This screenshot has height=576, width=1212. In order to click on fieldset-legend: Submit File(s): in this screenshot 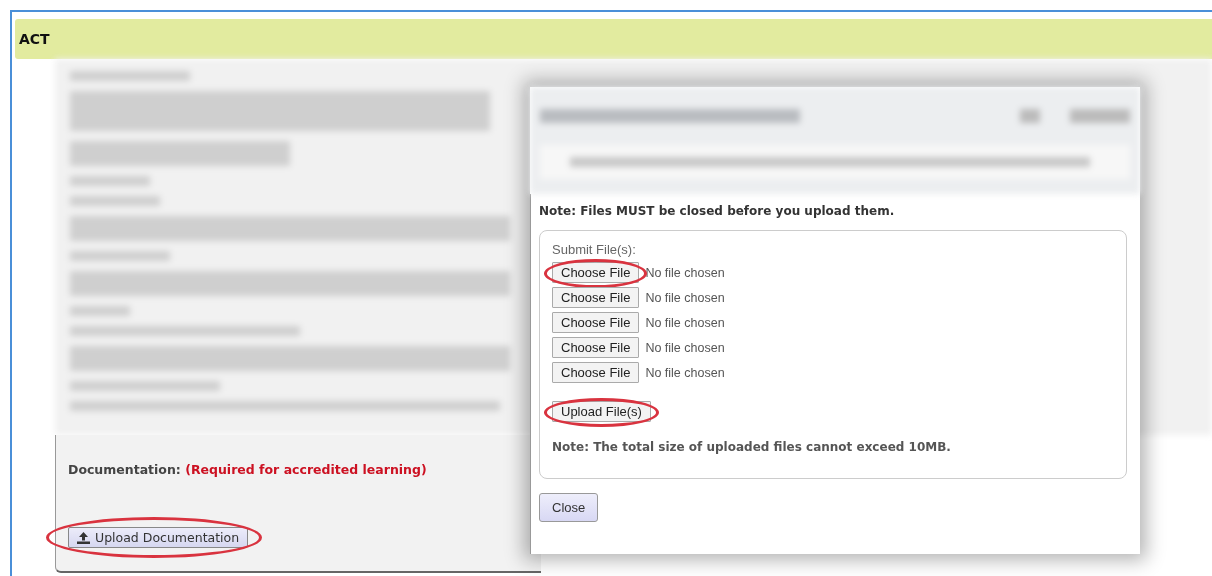, I will do `click(833, 249)`.